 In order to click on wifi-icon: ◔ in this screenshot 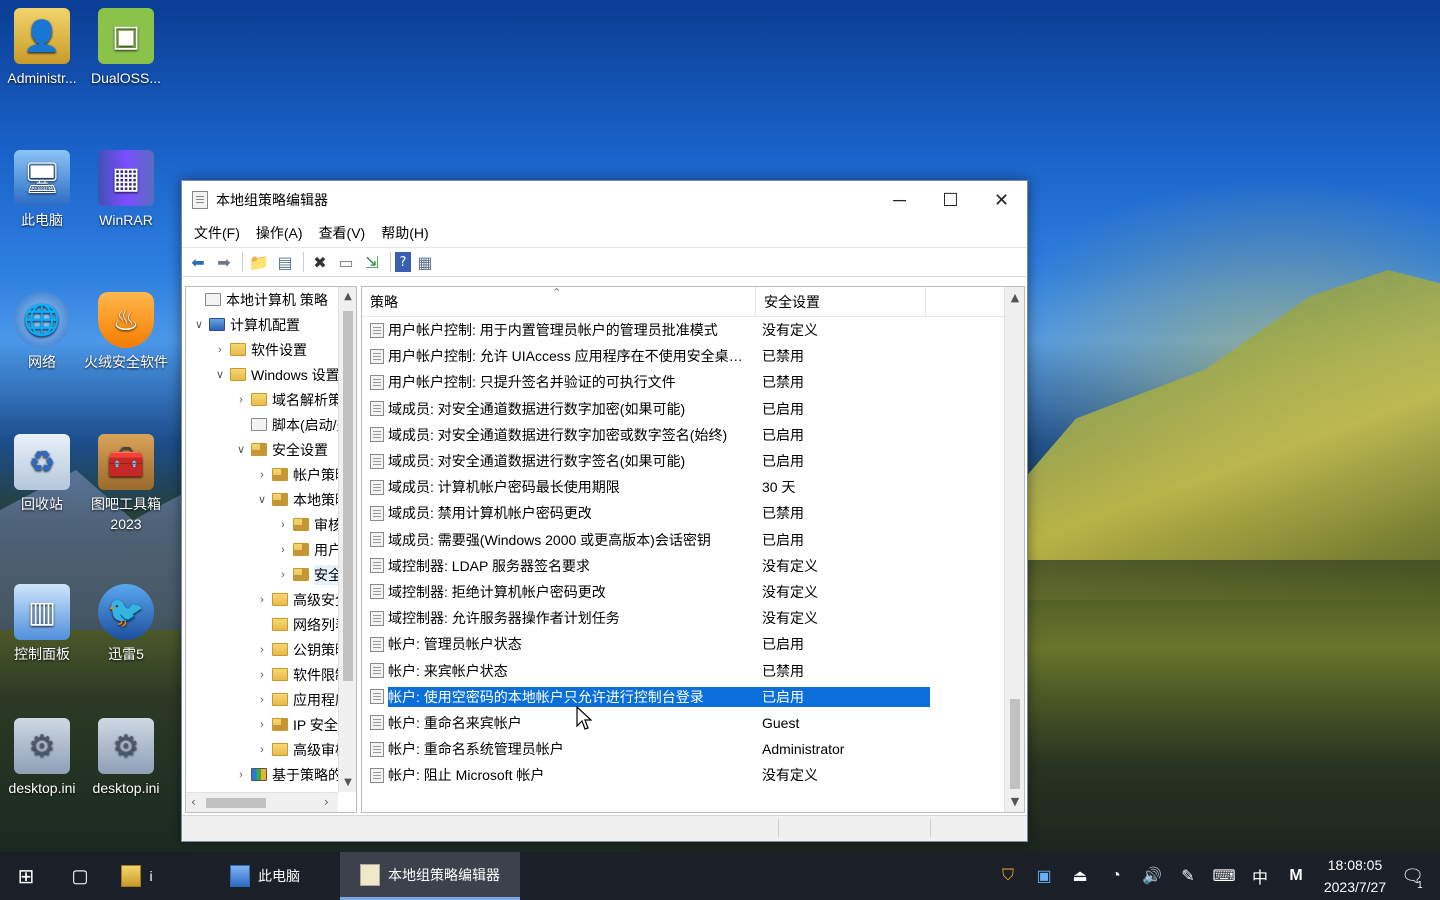, I will do `click(1116, 876)`.